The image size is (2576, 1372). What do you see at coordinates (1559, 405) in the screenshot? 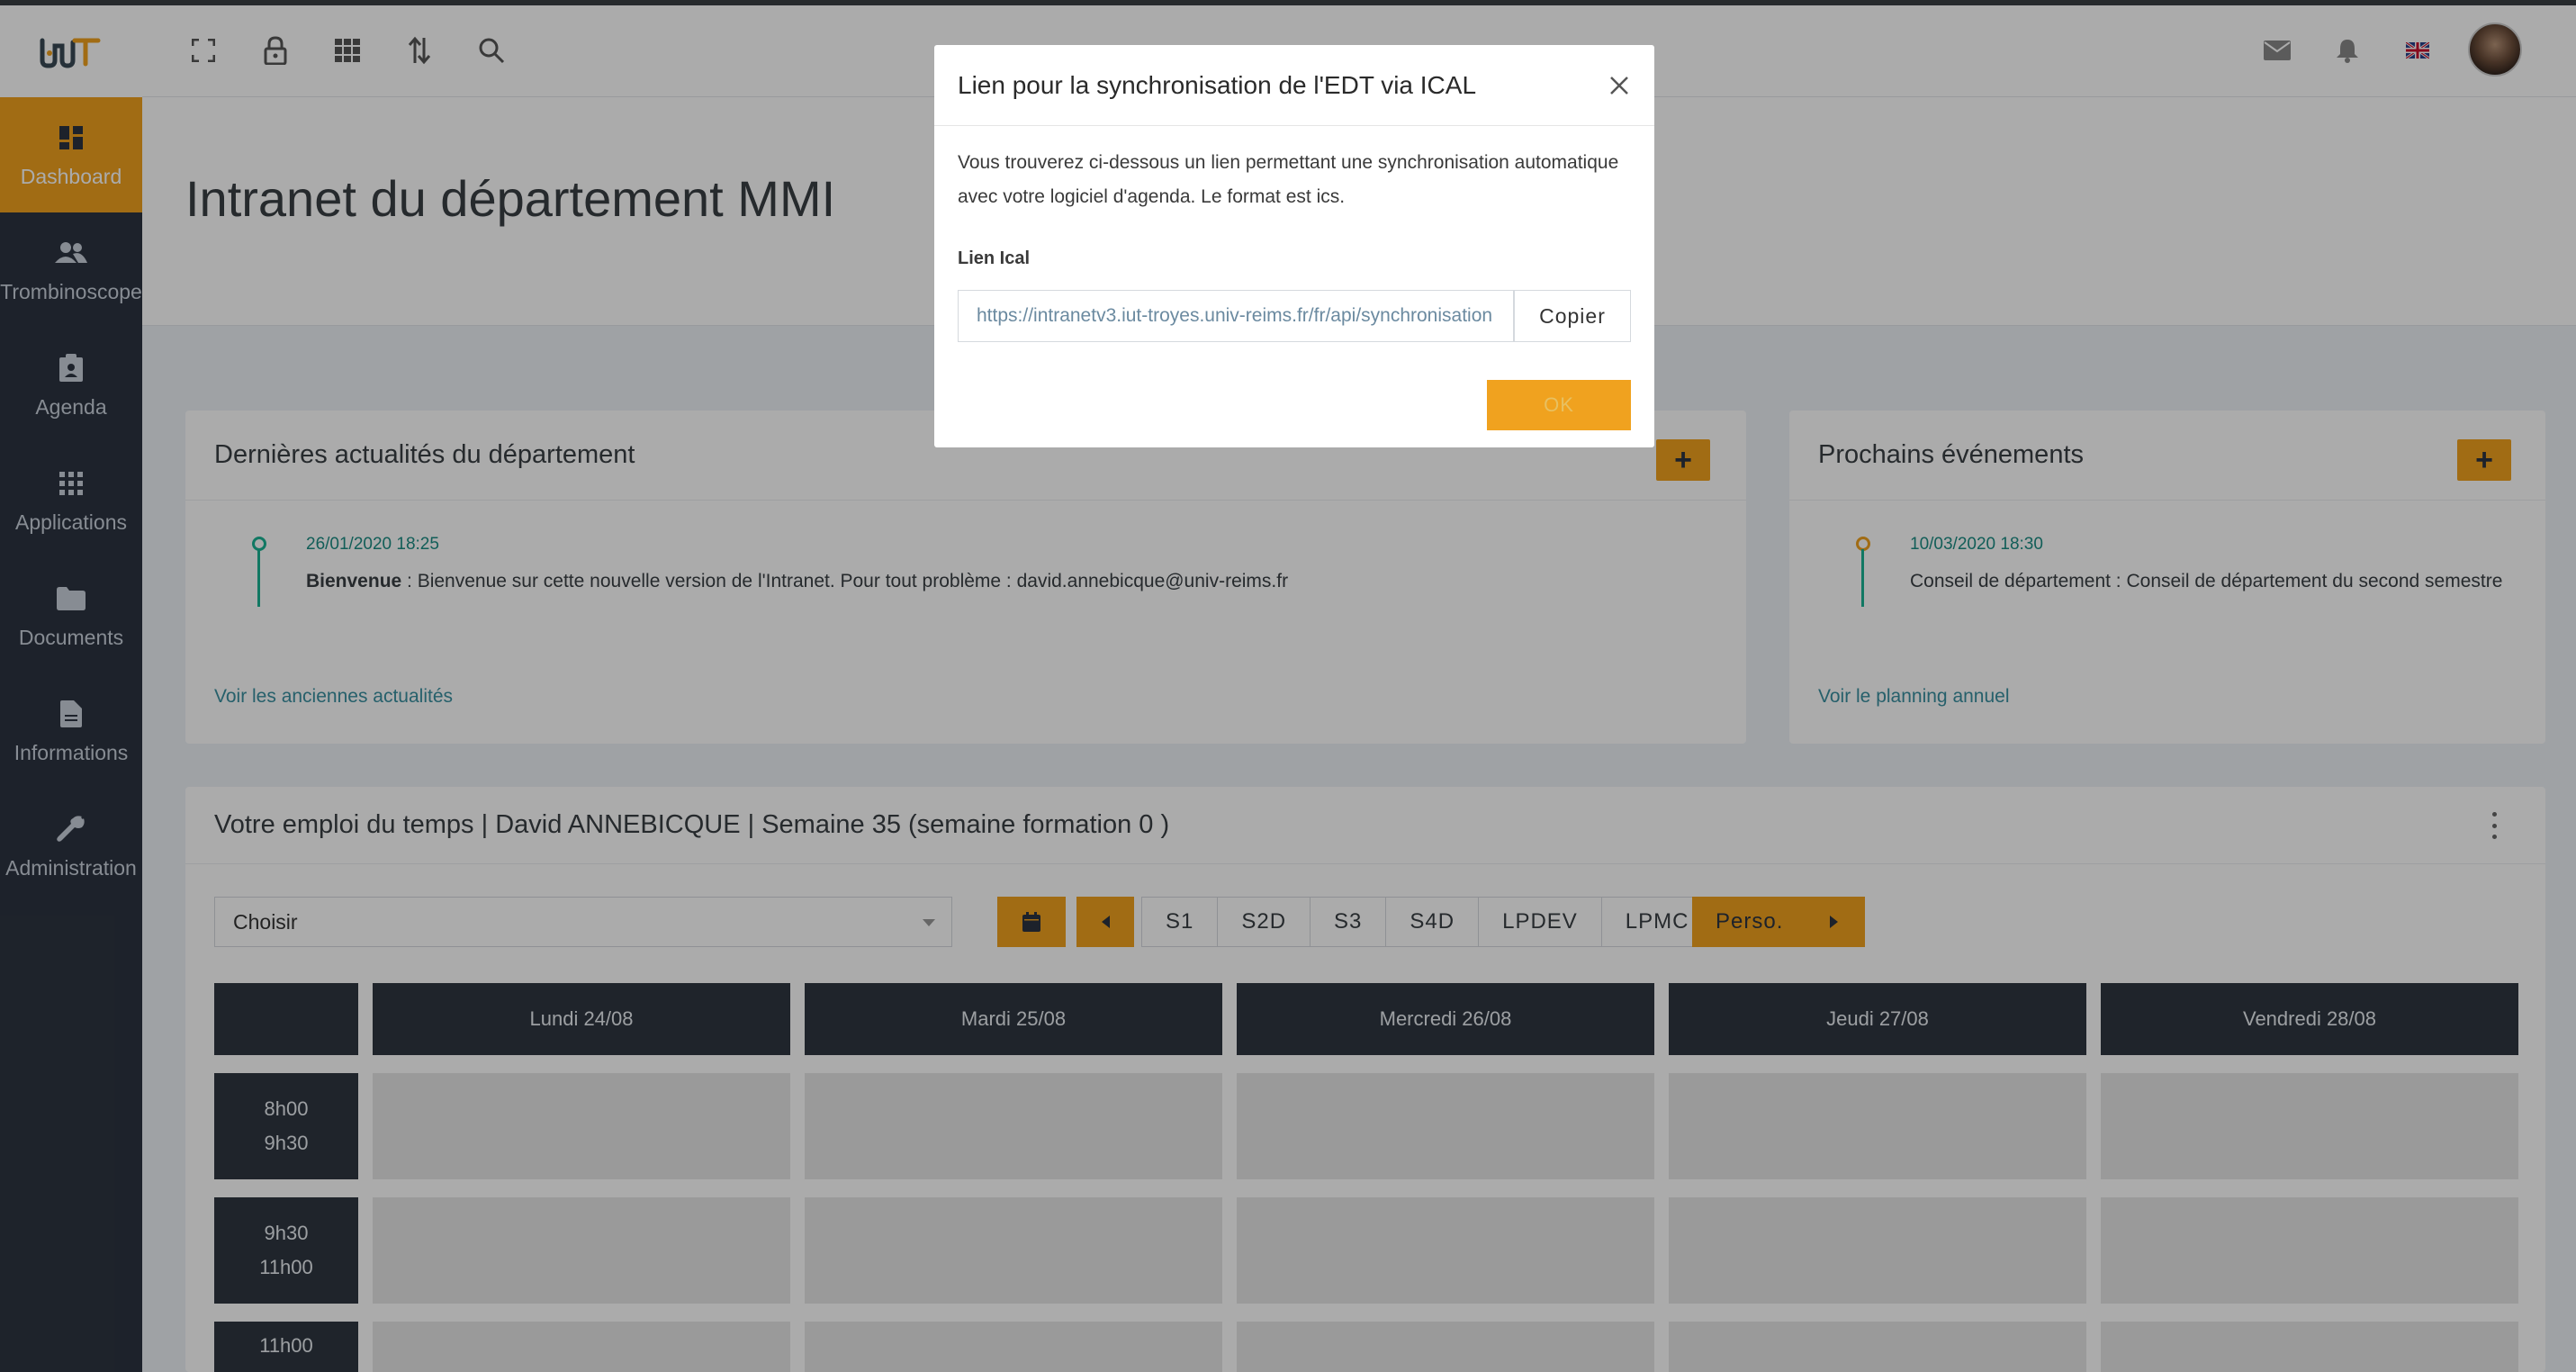
I see `ok-button: OK` at bounding box center [1559, 405].